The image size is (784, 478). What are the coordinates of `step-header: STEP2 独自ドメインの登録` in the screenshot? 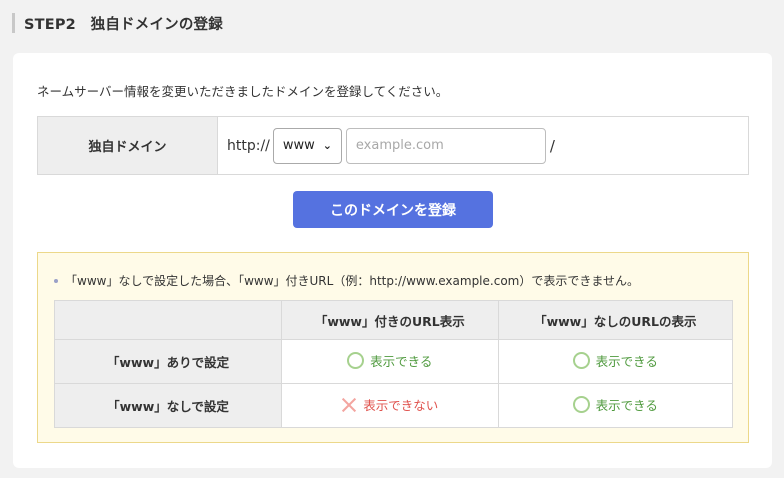 It's located at (117, 23).